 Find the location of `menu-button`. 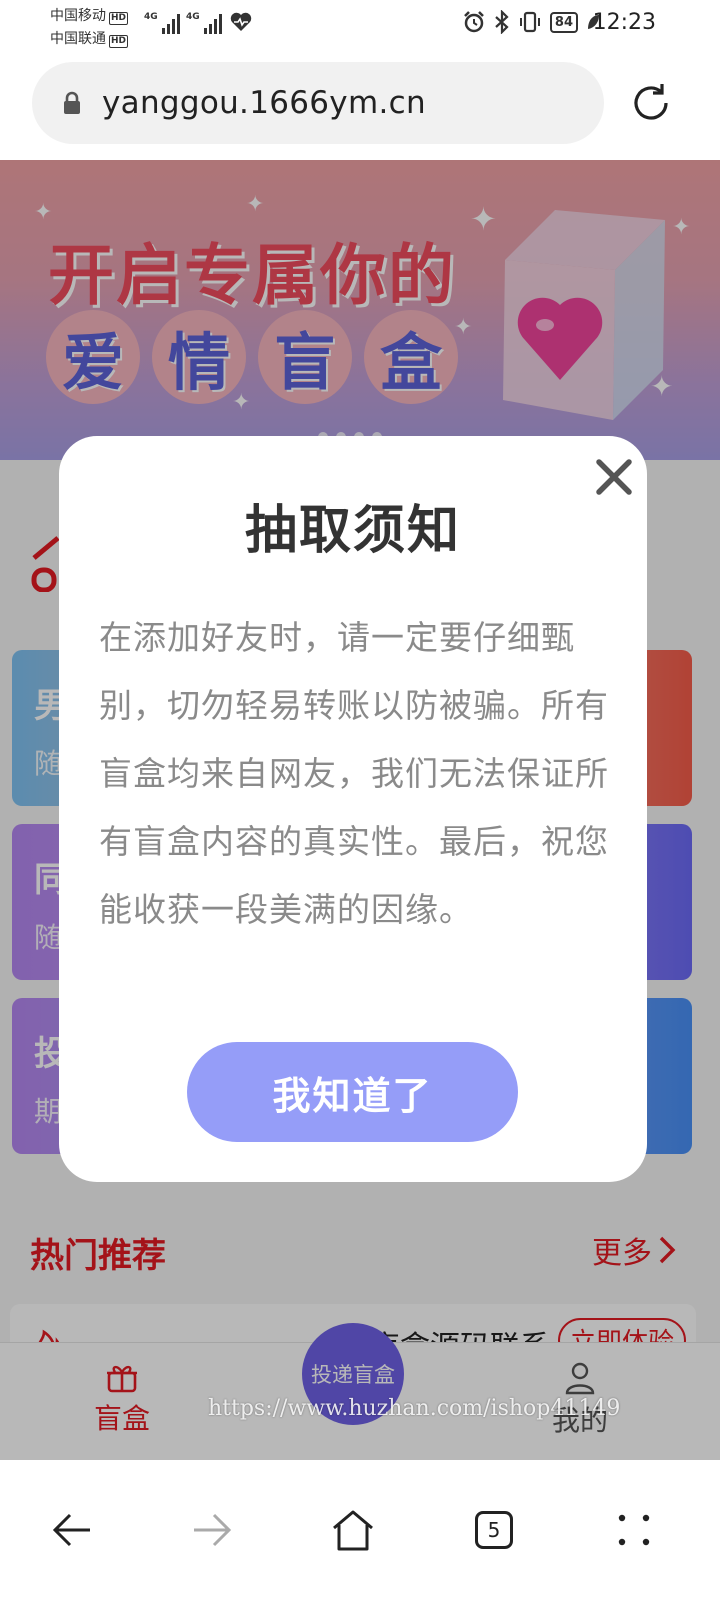

menu-button is located at coordinates (634, 1530).